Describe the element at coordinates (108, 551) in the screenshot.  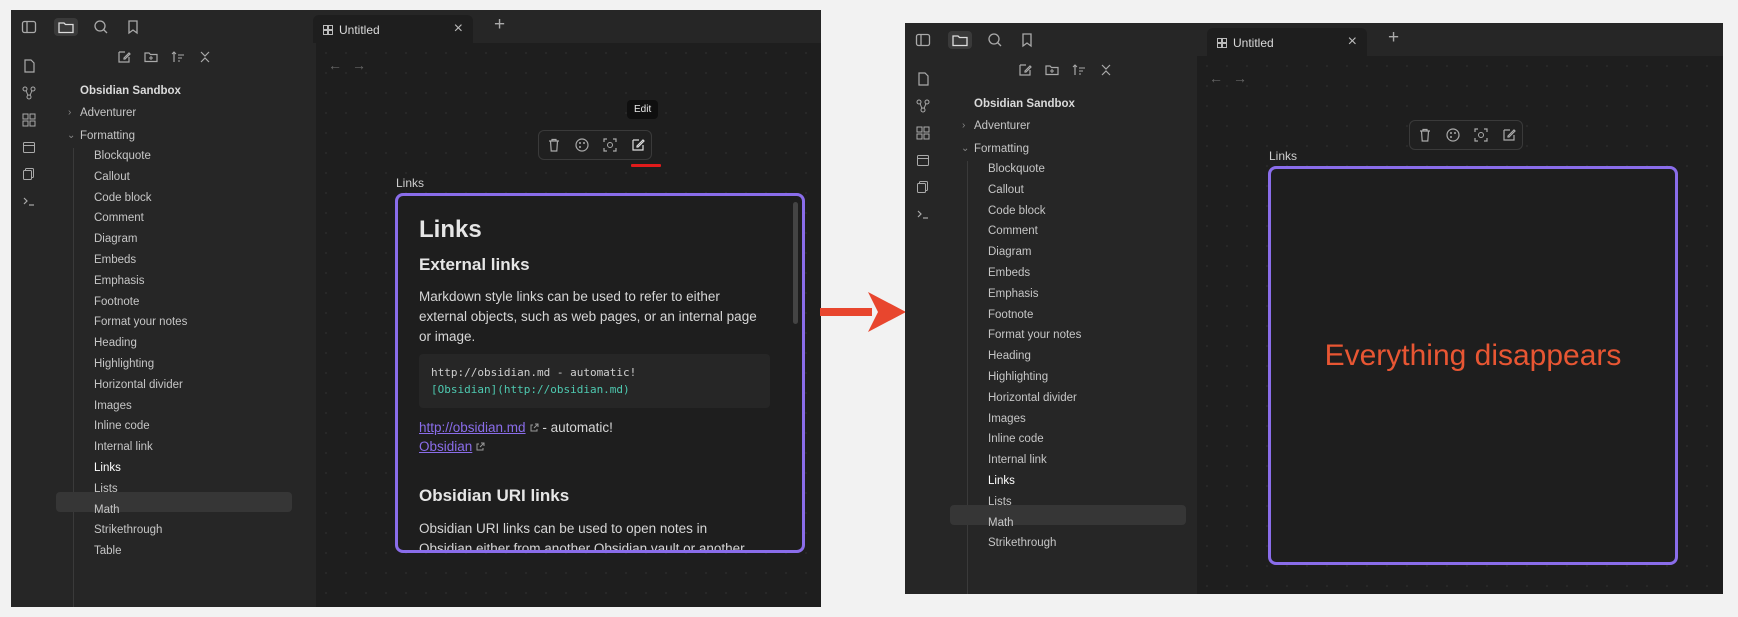
I see `file-item: Table` at that location.